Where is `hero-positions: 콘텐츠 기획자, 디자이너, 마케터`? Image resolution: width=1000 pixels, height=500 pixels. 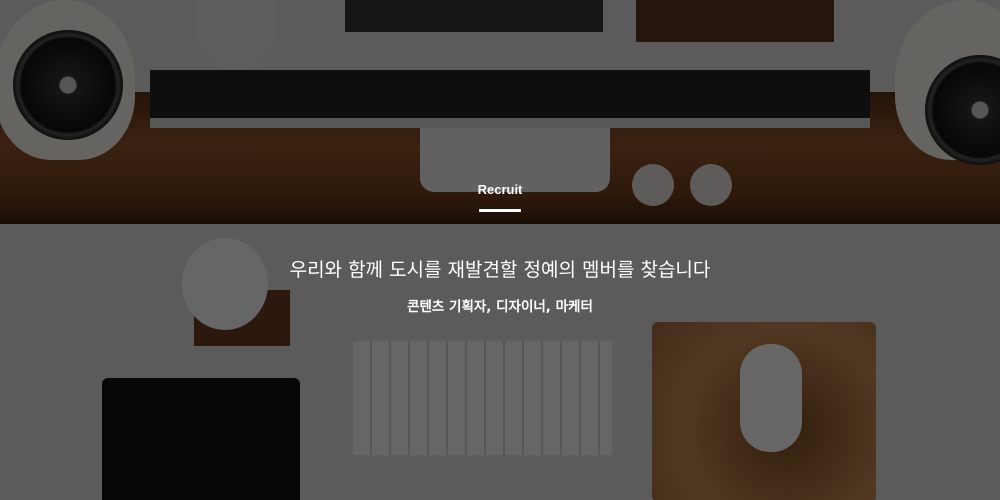 hero-positions: 콘텐츠 기획자, 디자이너, 마케터 is located at coordinates (500, 307).